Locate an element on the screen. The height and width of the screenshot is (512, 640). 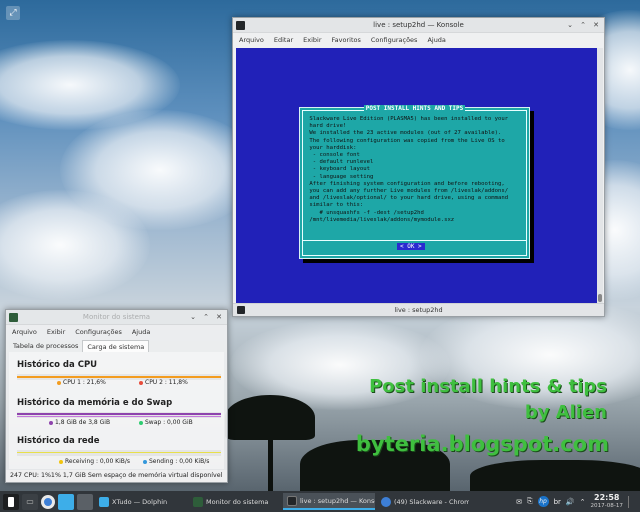
window-title: live : setup2hd — Konsole is located at coordinates (418, 25).